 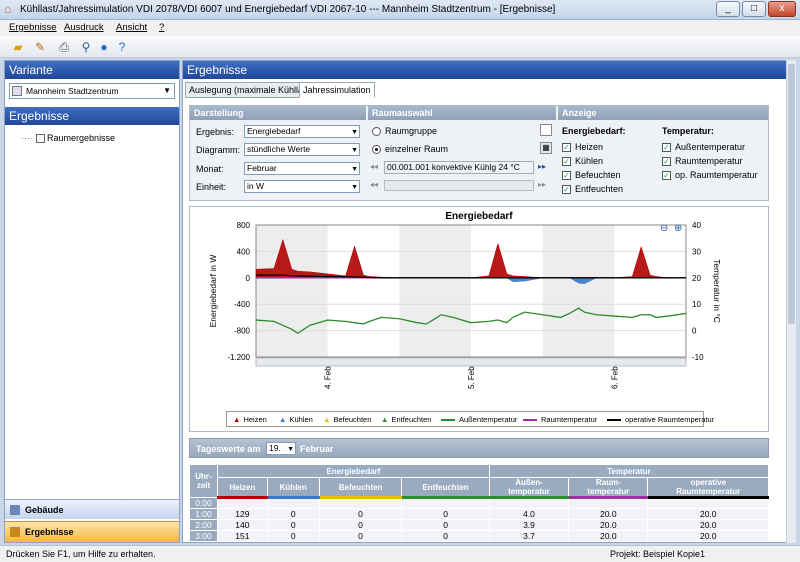 What do you see at coordinates (122, 47) in the screenshot?
I see `help-icon: ?` at bounding box center [122, 47].